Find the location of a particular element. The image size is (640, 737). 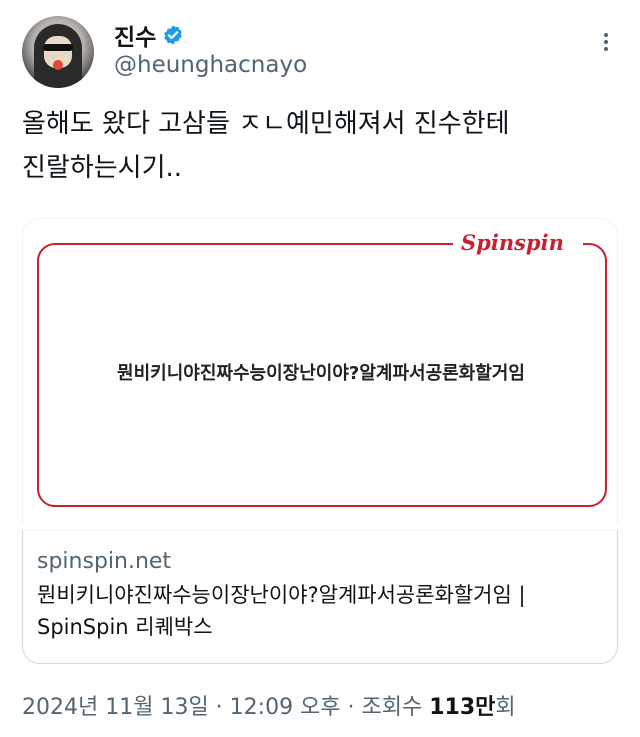

tweet-text-line: 진랄하는시기.. is located at coordinates (102, 168).